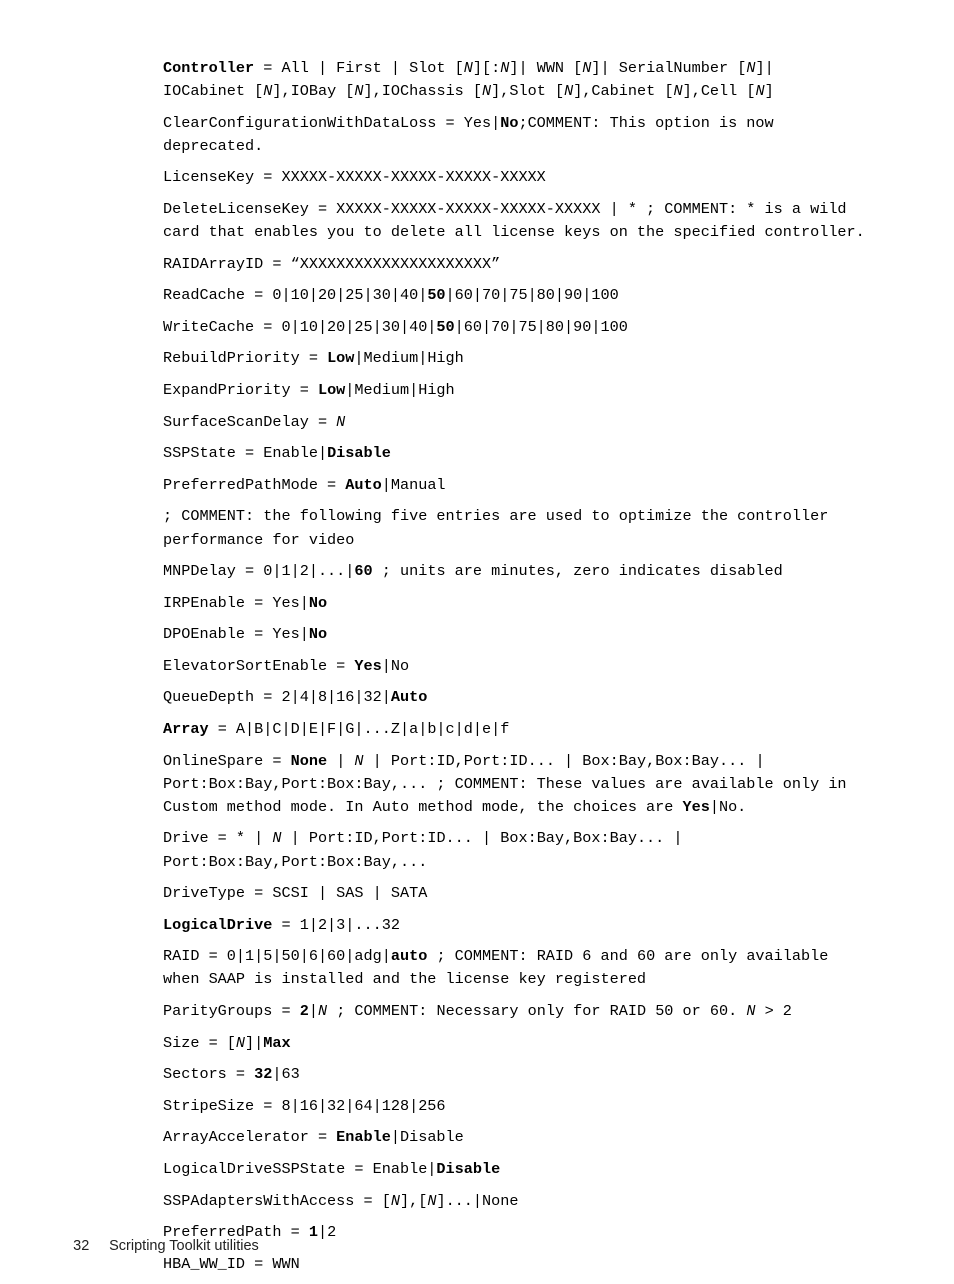 Image resolution: width=954 pixels, height=1284 pixels. I want to click on config-entry-queue-depth: QueueDepth = 2|4|8|16|32|Auto, so click(295, 697).